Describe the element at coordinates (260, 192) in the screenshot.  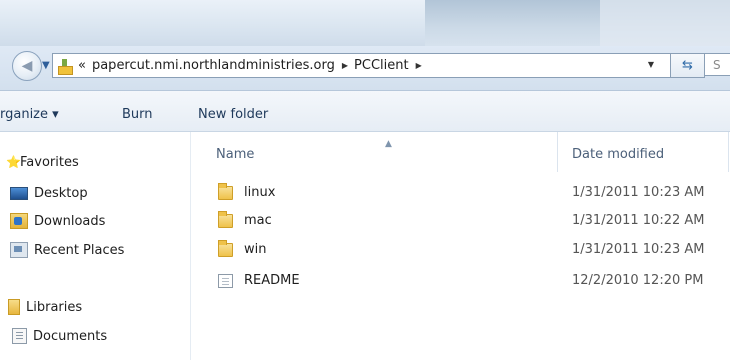
I see `file-name: linux` at that location.